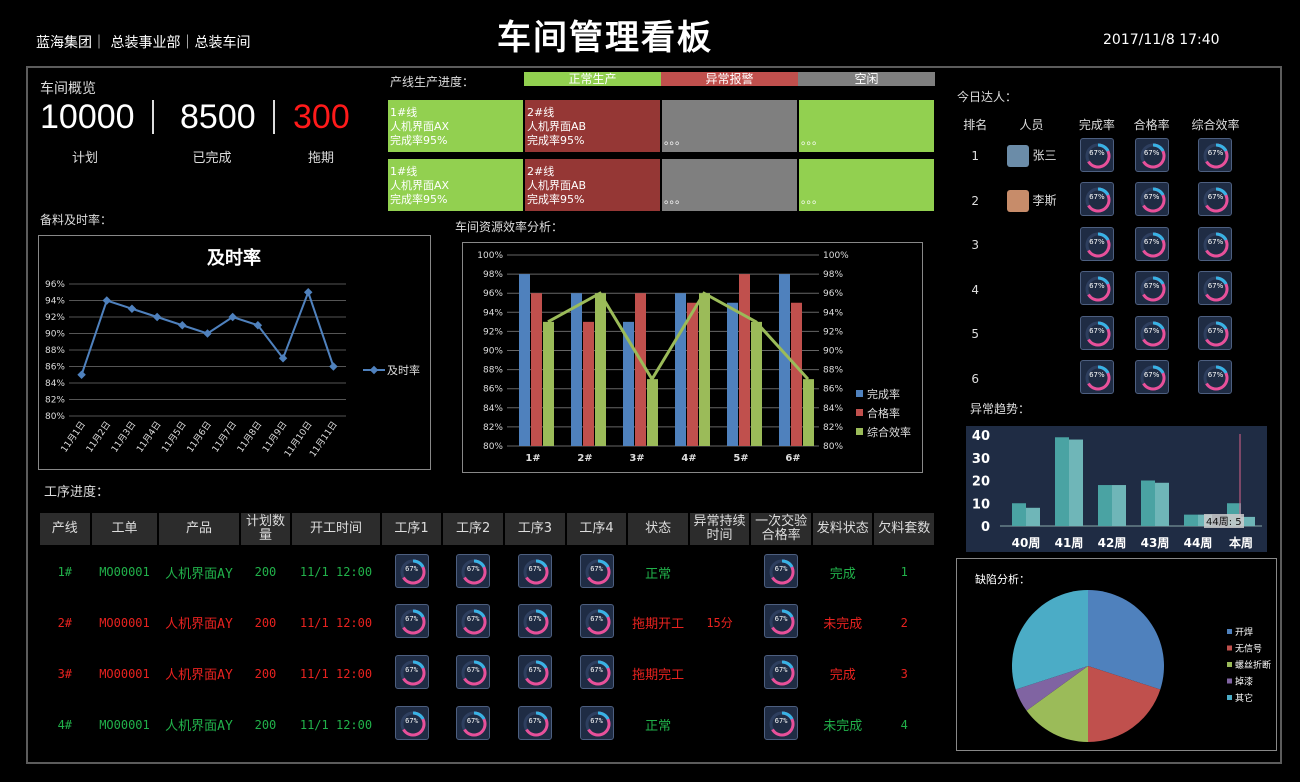 Image resolution: width=1300 pixels, height=782 pixels. What do you see at coordinates (148, 436) in the screenshot?
I see `x-tick-label: 11月4日` at bounding box center [148, 436].